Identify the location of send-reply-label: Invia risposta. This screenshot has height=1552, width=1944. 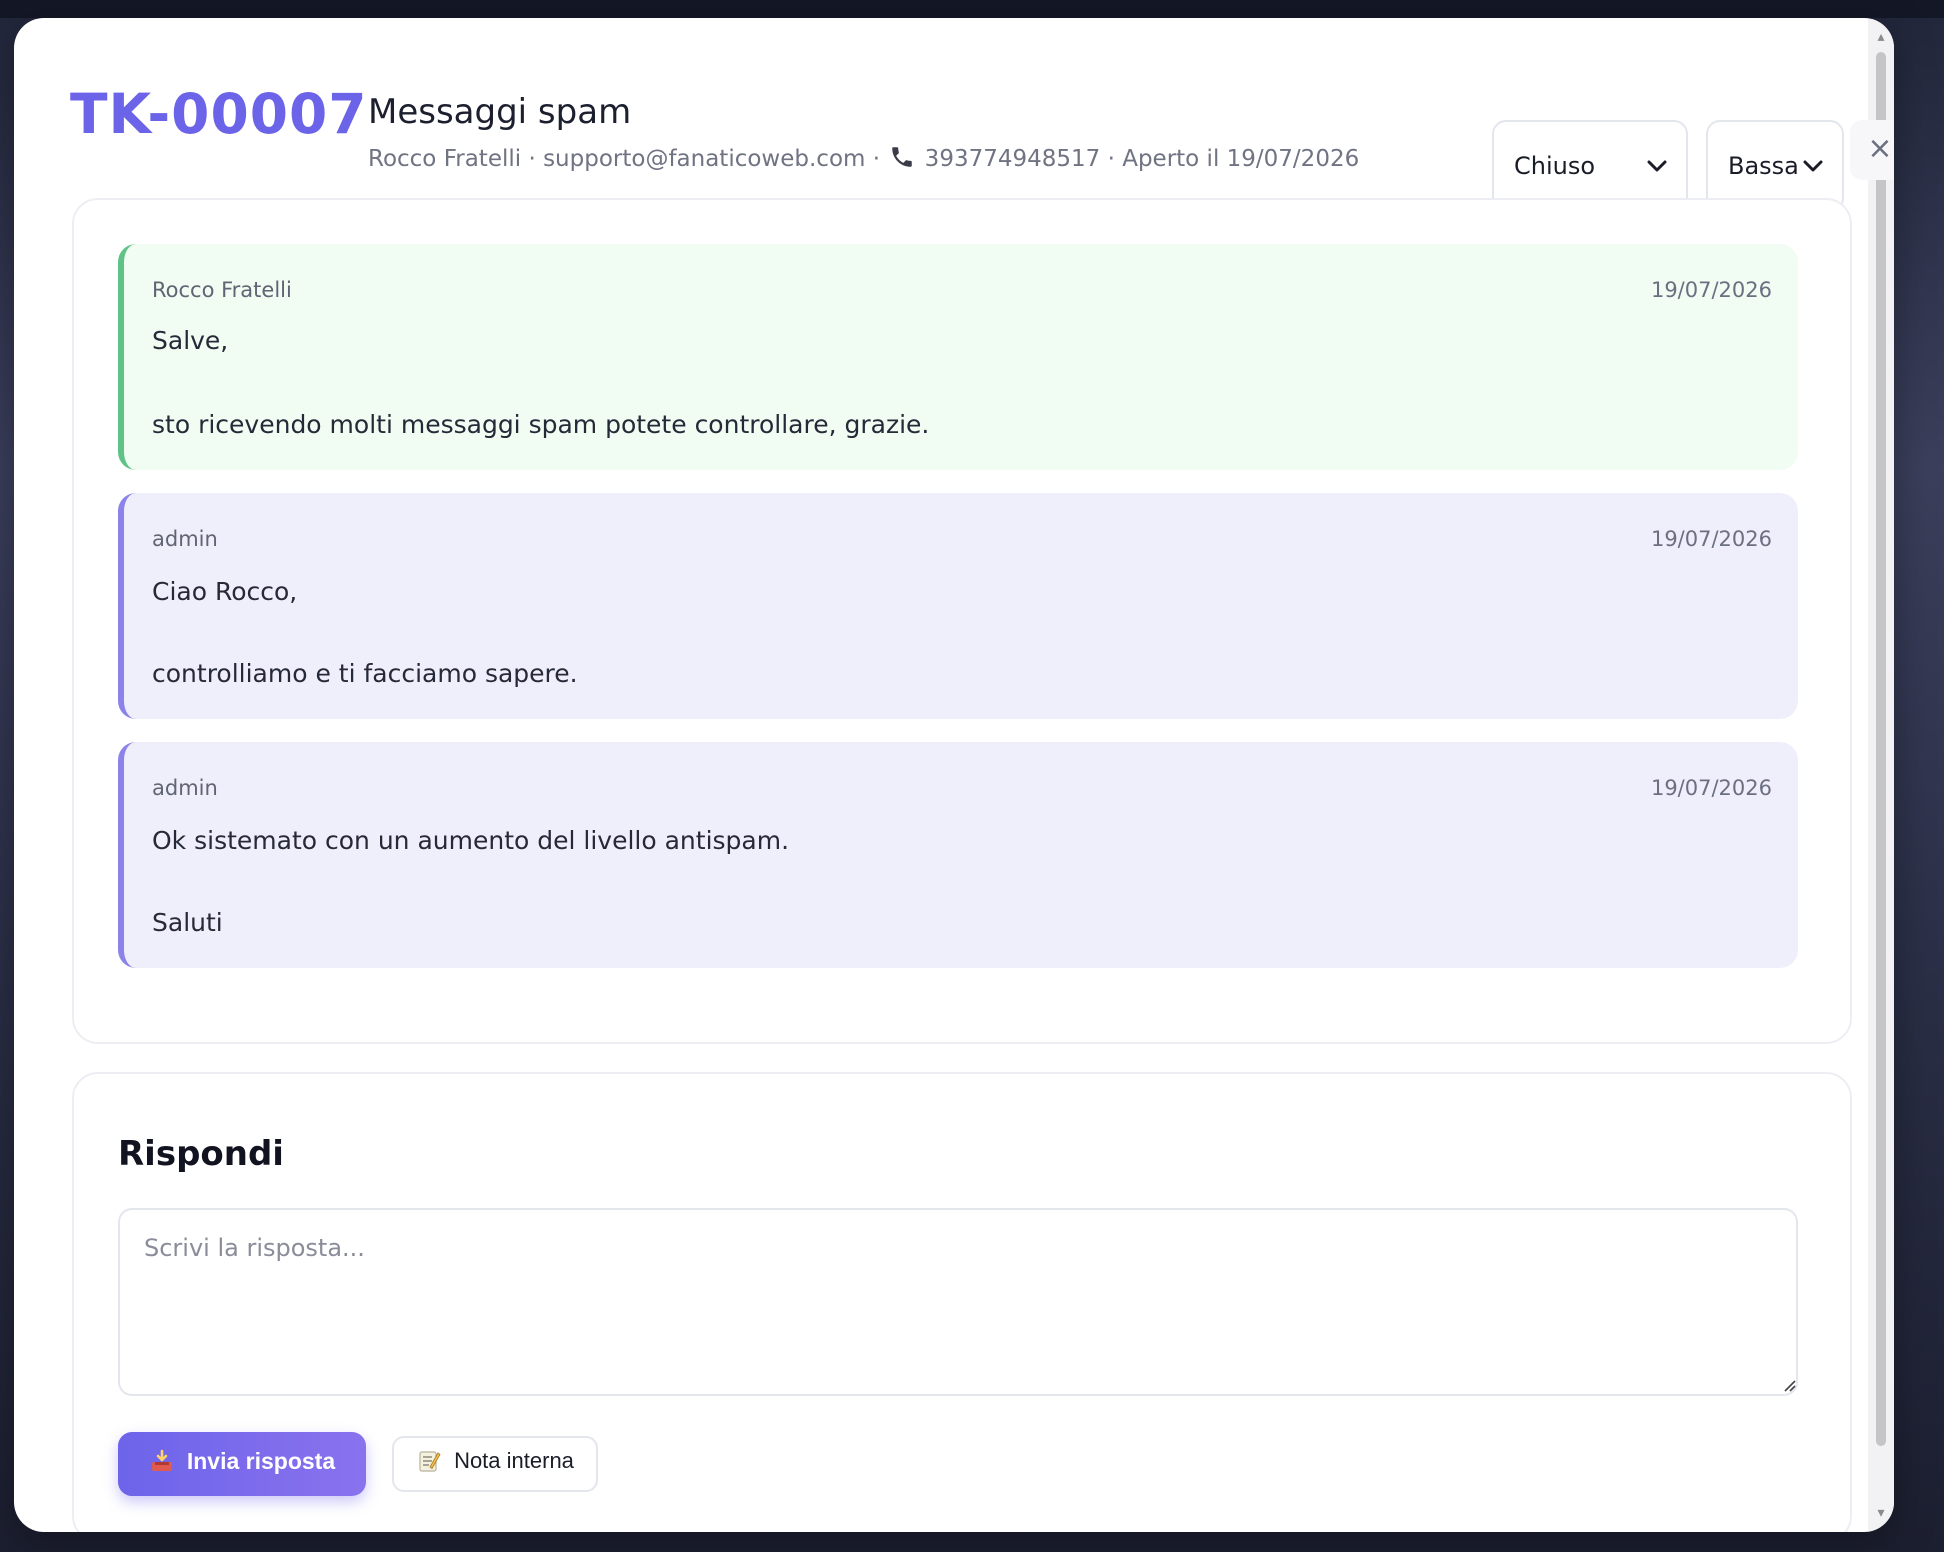
(261, 1460).